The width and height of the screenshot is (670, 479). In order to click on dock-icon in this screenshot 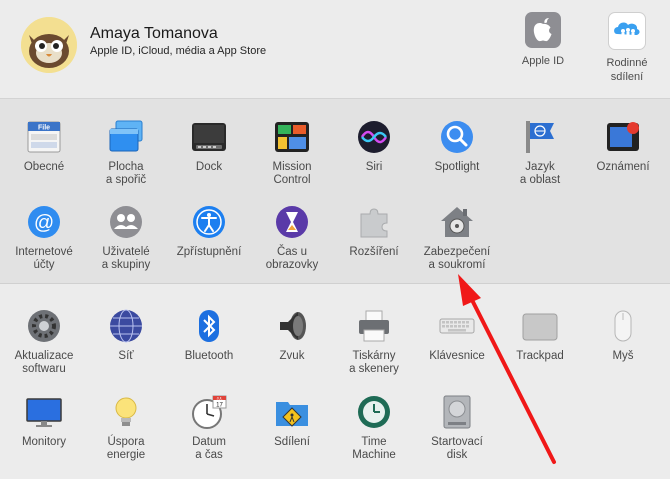, I will do `click(209, 137)`.